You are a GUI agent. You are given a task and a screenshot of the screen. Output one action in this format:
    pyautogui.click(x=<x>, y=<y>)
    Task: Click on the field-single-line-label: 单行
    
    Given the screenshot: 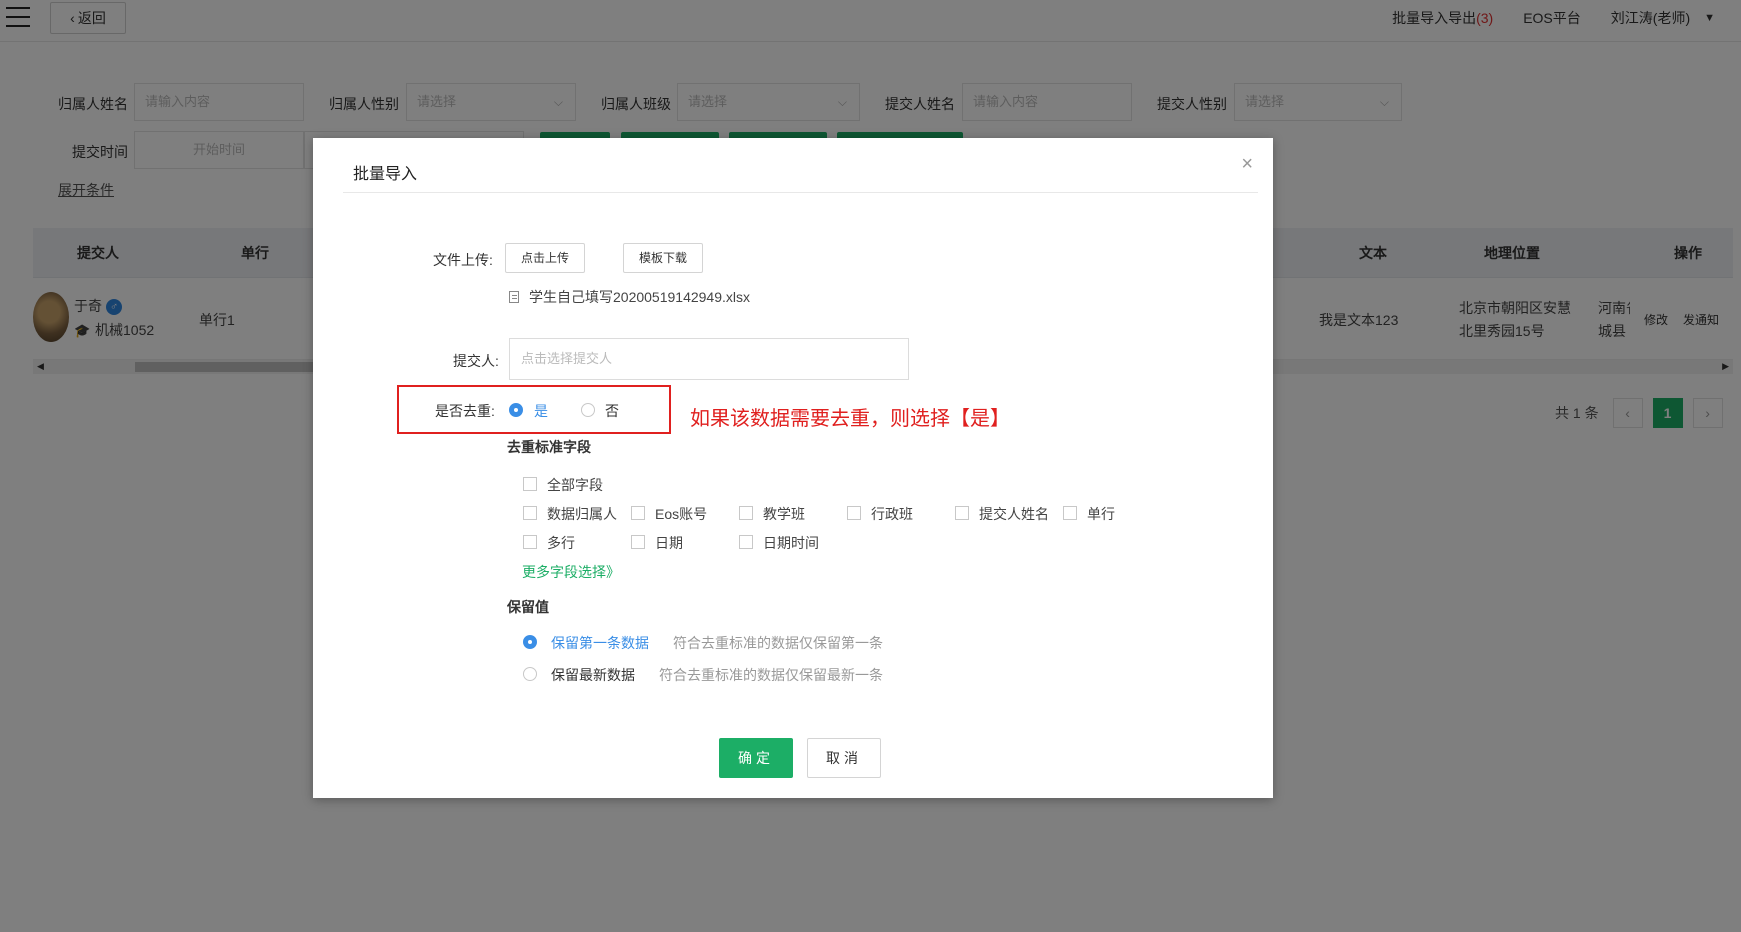 What is the action you would take?
    pyautogui.click(x=1101, y=514)
    